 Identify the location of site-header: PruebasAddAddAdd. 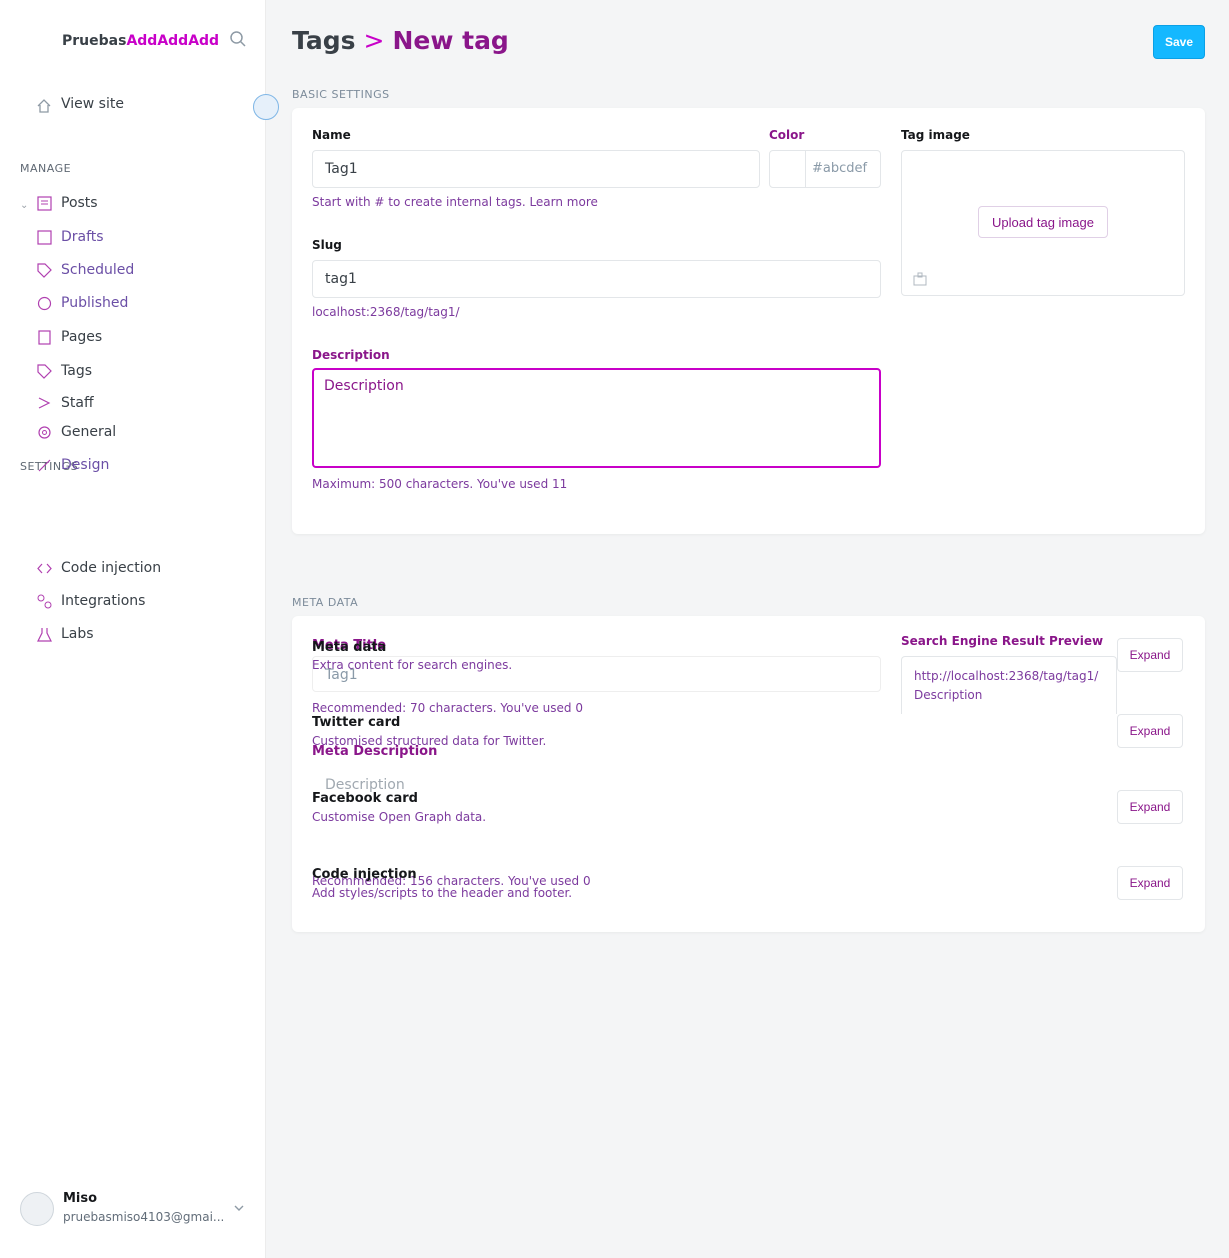
(133, 41).